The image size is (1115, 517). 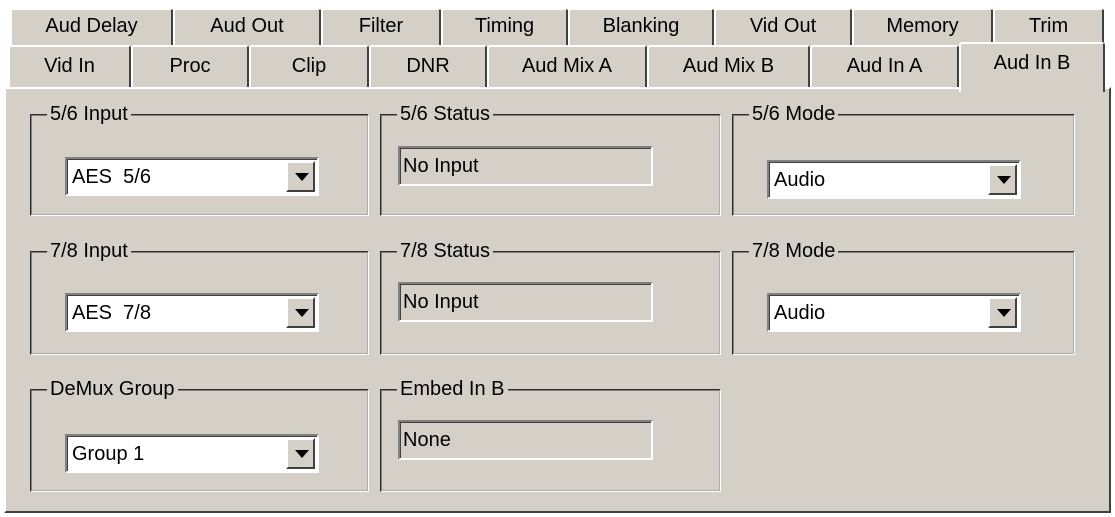 What do you see at coordinates (427, 440) in the screenshot?
I see `embed-in-b-value: None` at bounding box center [427, 440].